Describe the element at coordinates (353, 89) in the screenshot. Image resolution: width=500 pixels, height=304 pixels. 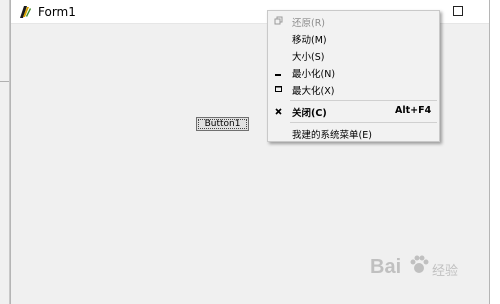
I see `menu-item-maximize: 最大化(X)` at that location.